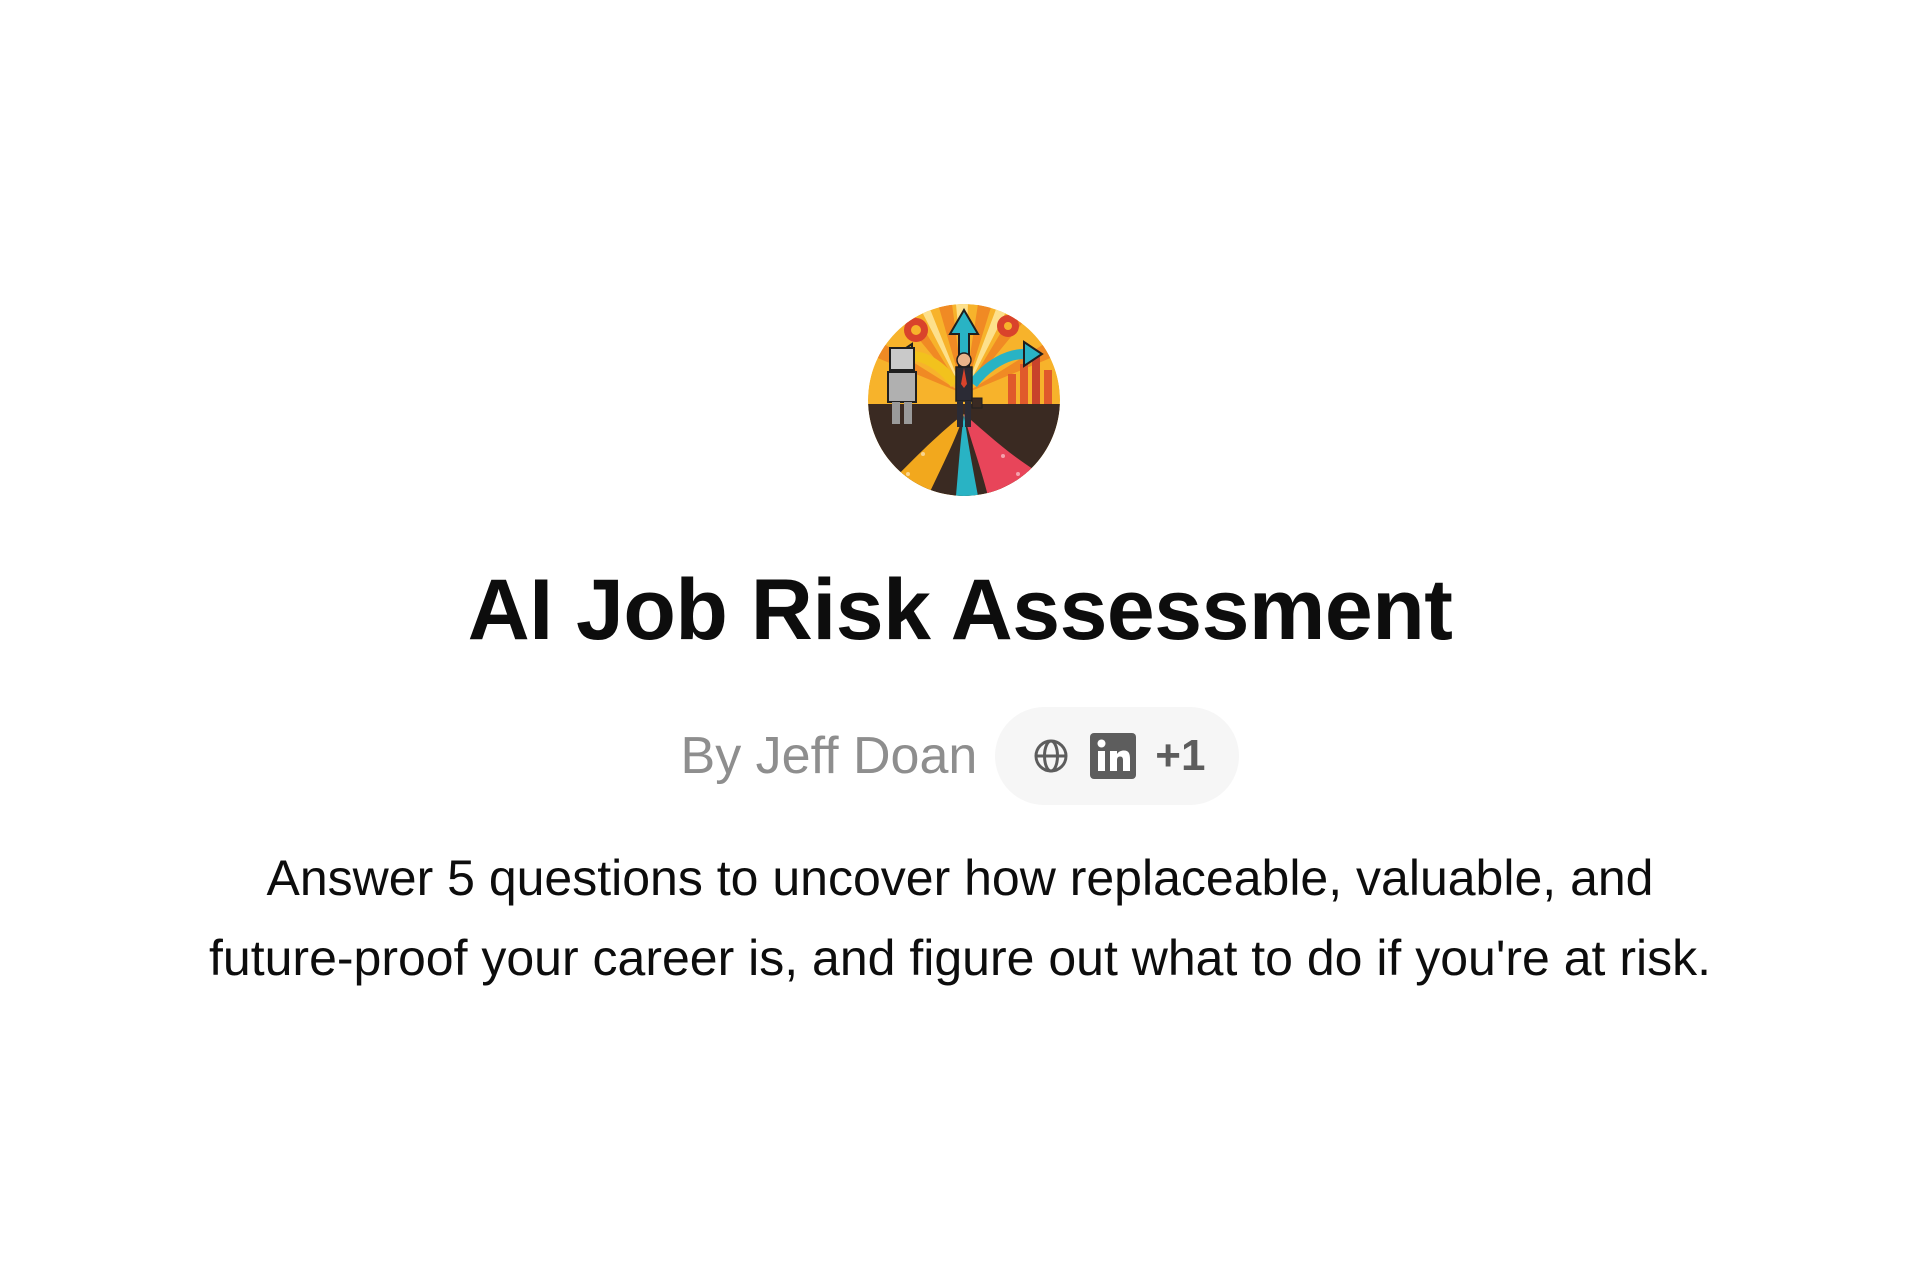  I want to click on author-links-button: +1, so click(1117, 756).